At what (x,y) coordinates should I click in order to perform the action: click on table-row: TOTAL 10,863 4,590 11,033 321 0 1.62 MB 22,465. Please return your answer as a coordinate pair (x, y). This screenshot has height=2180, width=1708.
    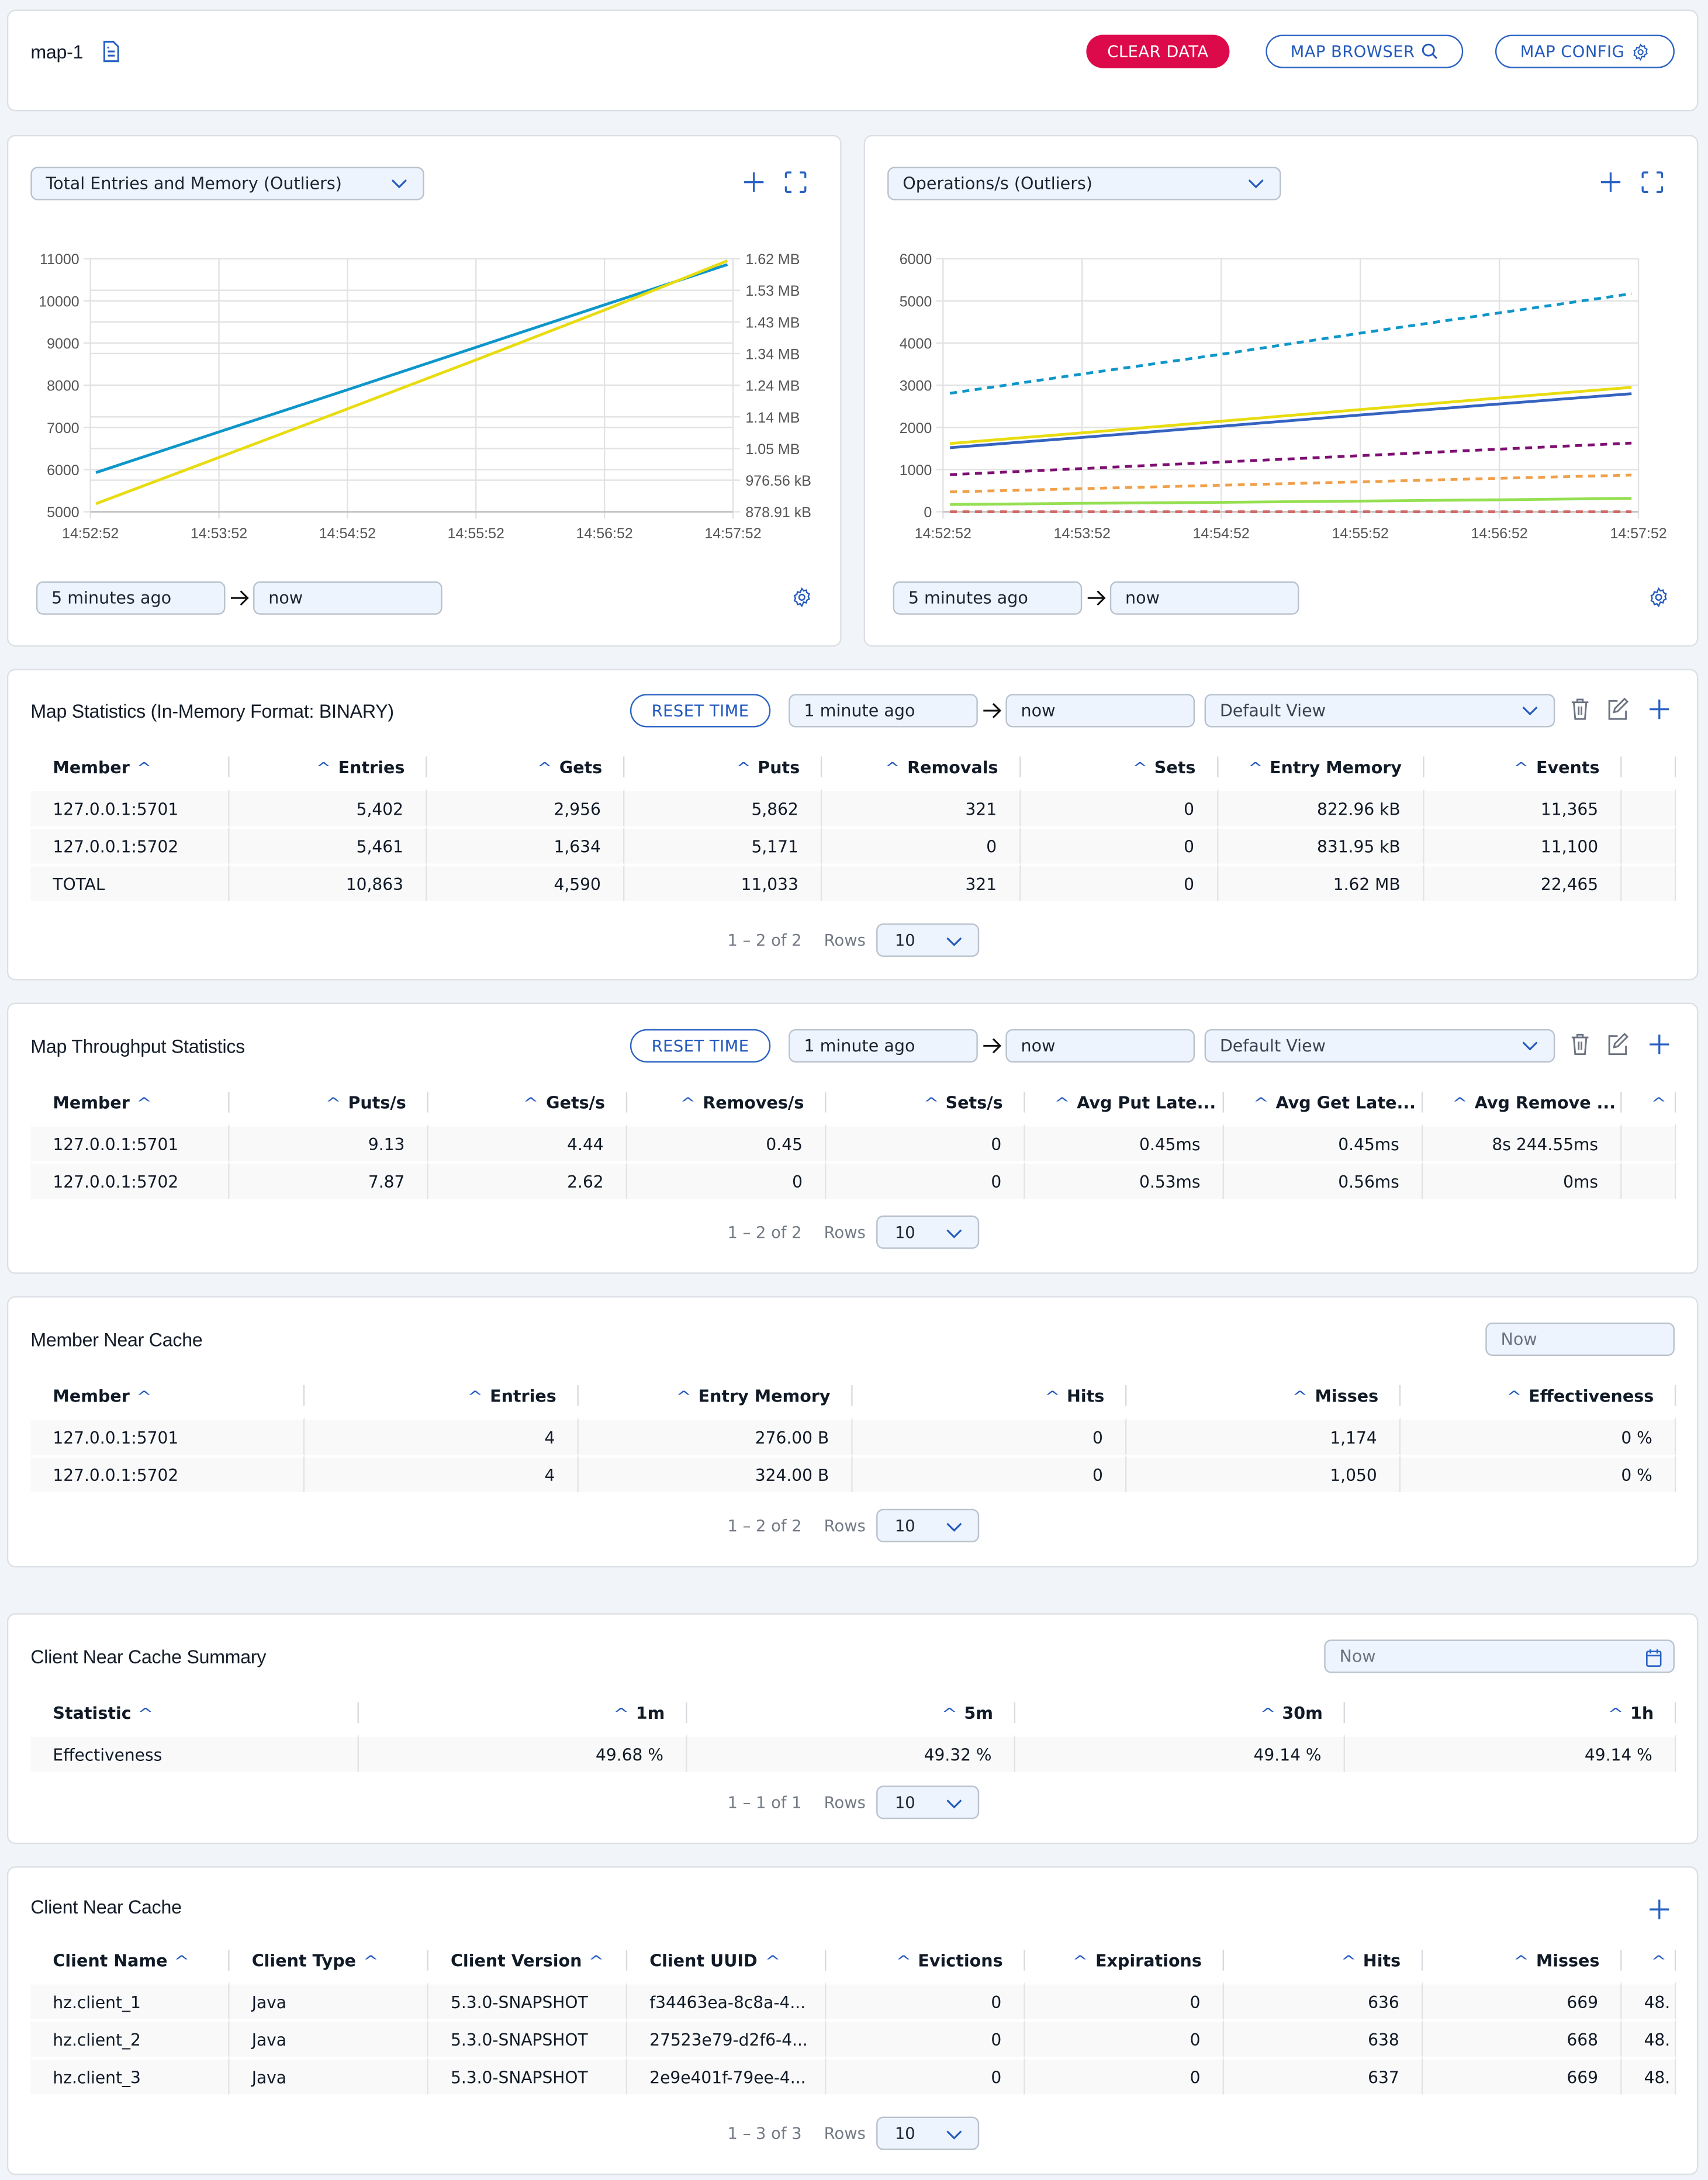
    Looking at the image, I should click on (853, 882).